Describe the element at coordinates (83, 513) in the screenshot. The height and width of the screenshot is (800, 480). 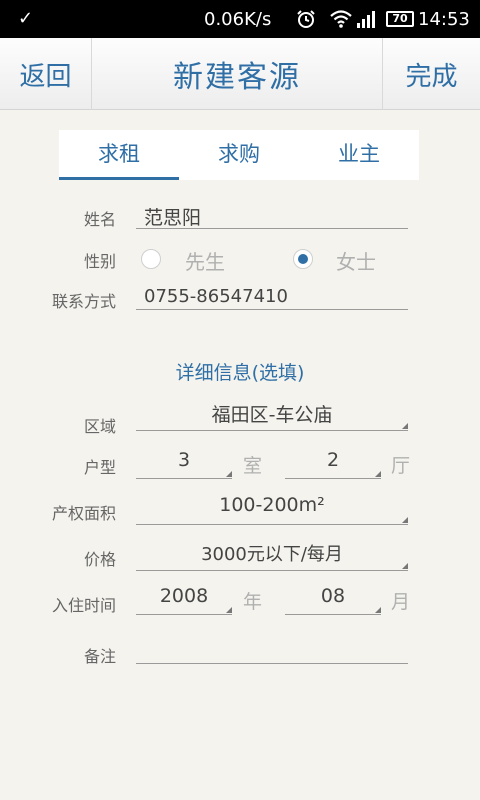
I see `size-label: 产权面积` at that location.